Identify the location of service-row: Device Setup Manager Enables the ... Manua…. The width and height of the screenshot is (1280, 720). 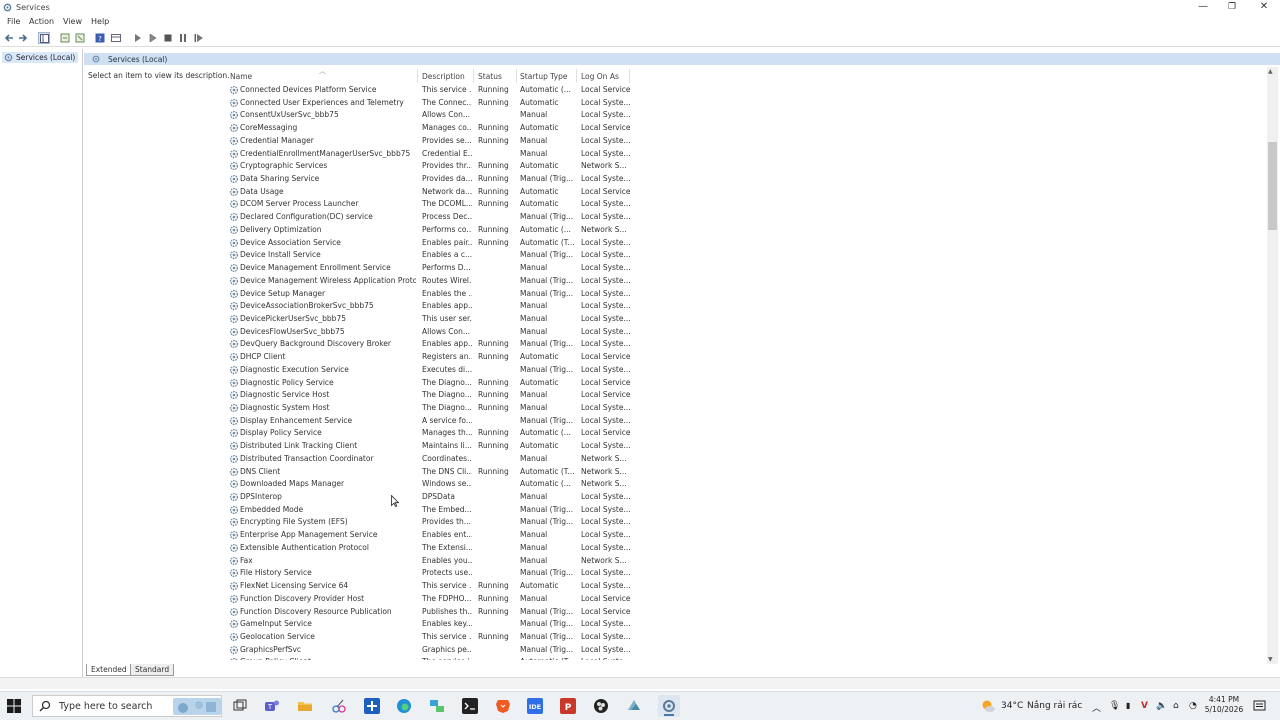
(674, 294).